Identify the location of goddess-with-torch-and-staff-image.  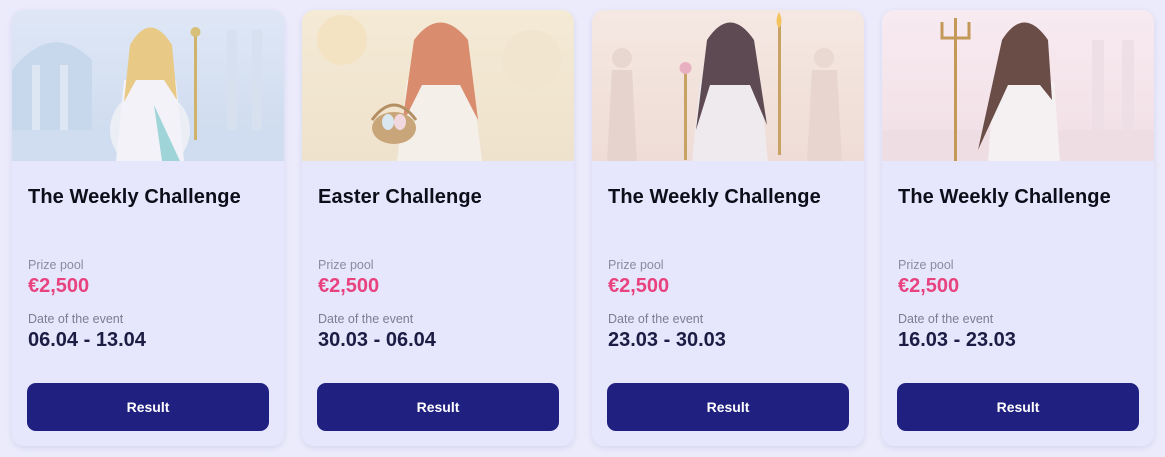
(728, 85).